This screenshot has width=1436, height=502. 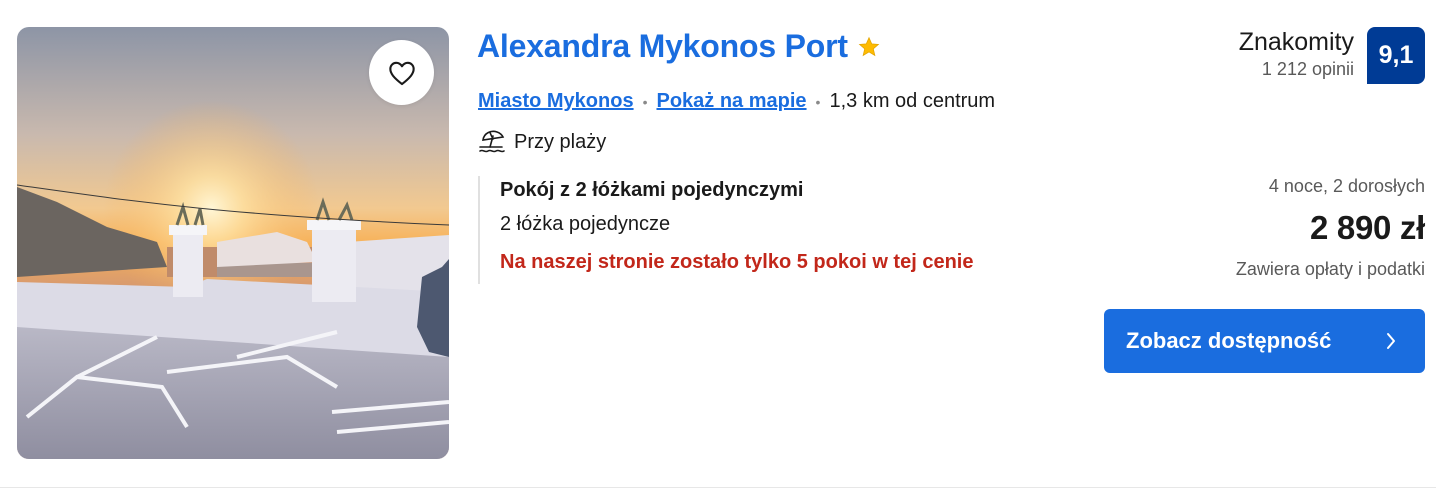 I want to click on location-link: Miasto Mykonos, so click(x=556, y=101).